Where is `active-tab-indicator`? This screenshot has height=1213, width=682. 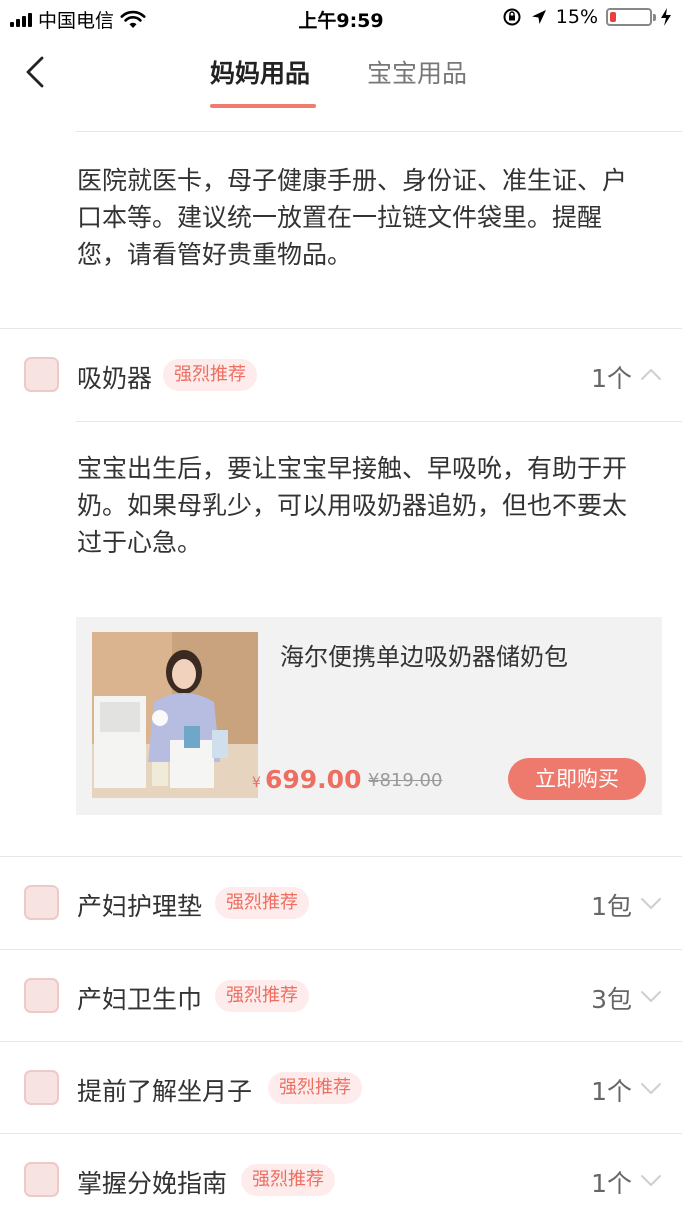
active-tab-indicator is located at coordinates (263, 106).